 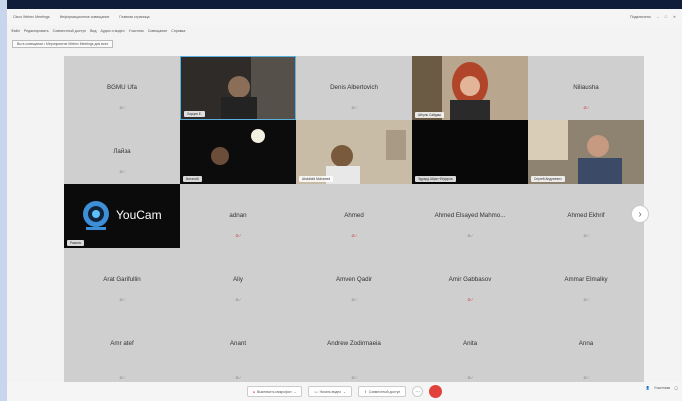 I want to click on share-button: ⇪ Совместный доступ, so click(x=382, y=391).